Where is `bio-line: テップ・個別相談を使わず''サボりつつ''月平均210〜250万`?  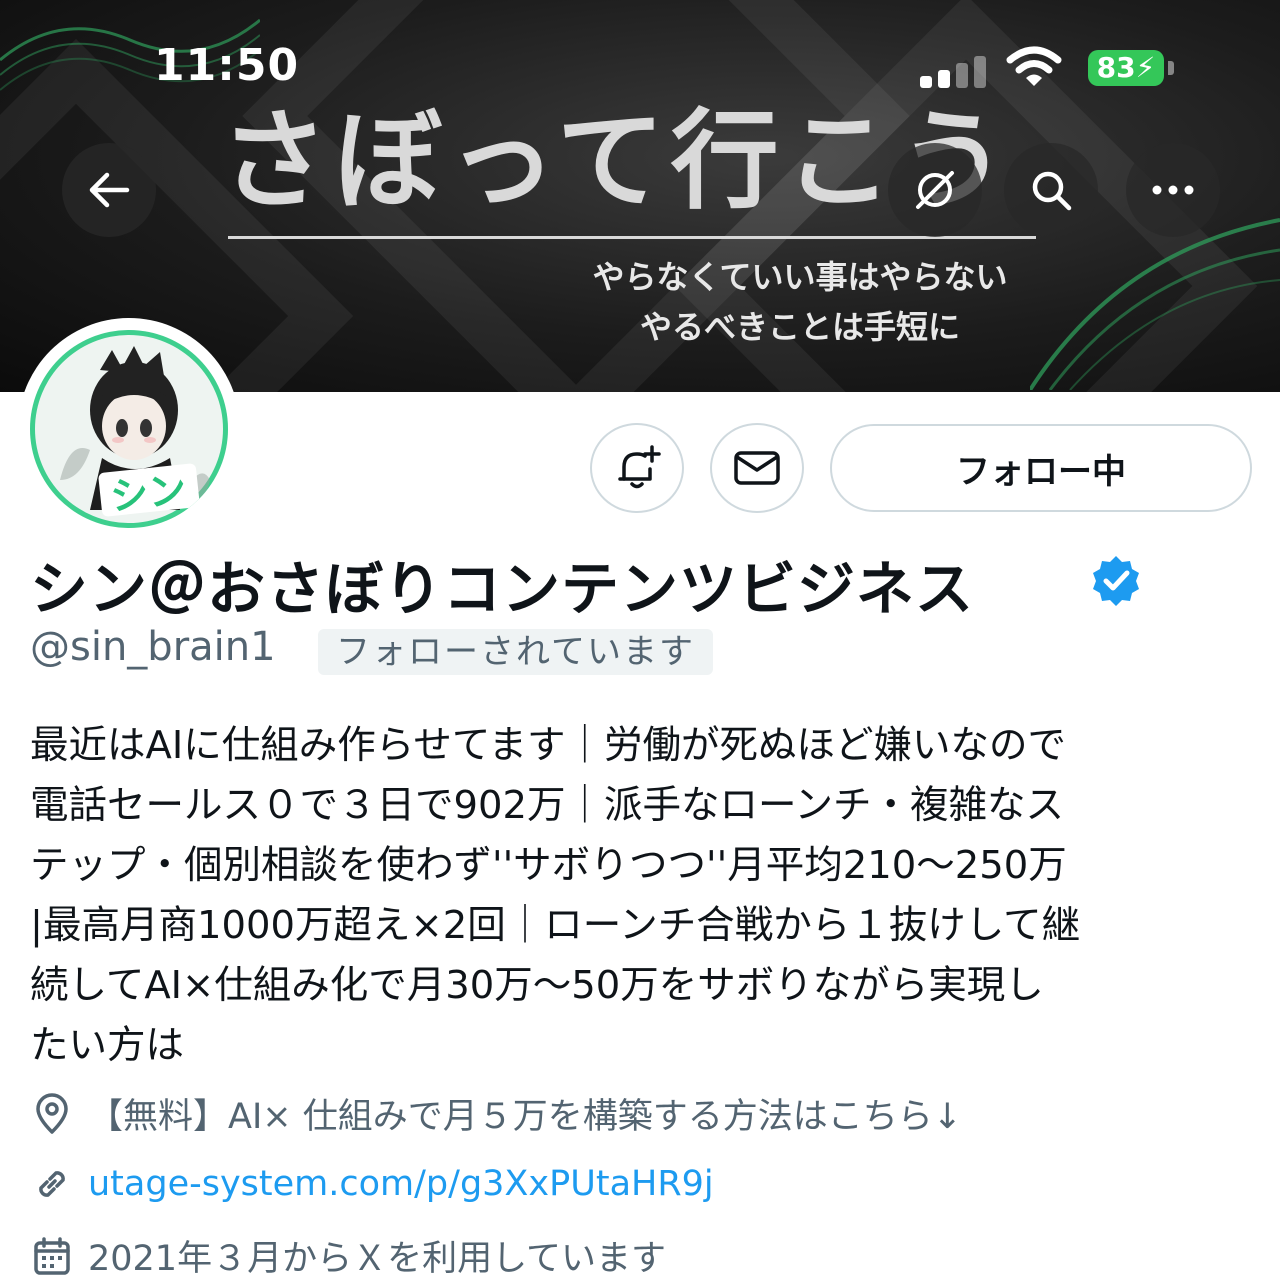
bio-line: テップ・個別相談を使わず''サボりつつ''月平均210〜250万 is located at coordinates (548, 865).